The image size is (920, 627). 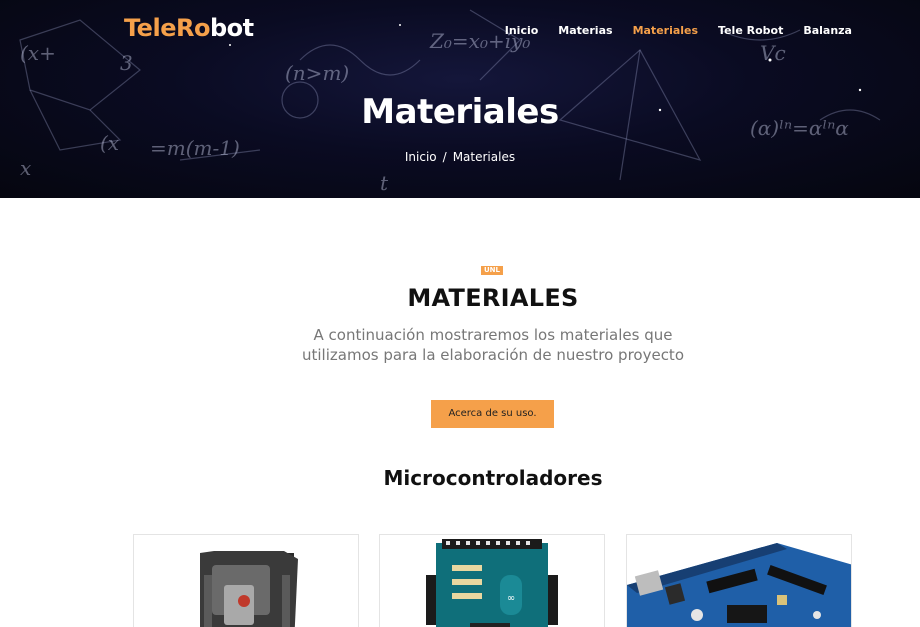 What do you see at coordinates (493, 298) in the screenshot?
I see `section-title: MATERIALES` at bounding box center [493, 298].